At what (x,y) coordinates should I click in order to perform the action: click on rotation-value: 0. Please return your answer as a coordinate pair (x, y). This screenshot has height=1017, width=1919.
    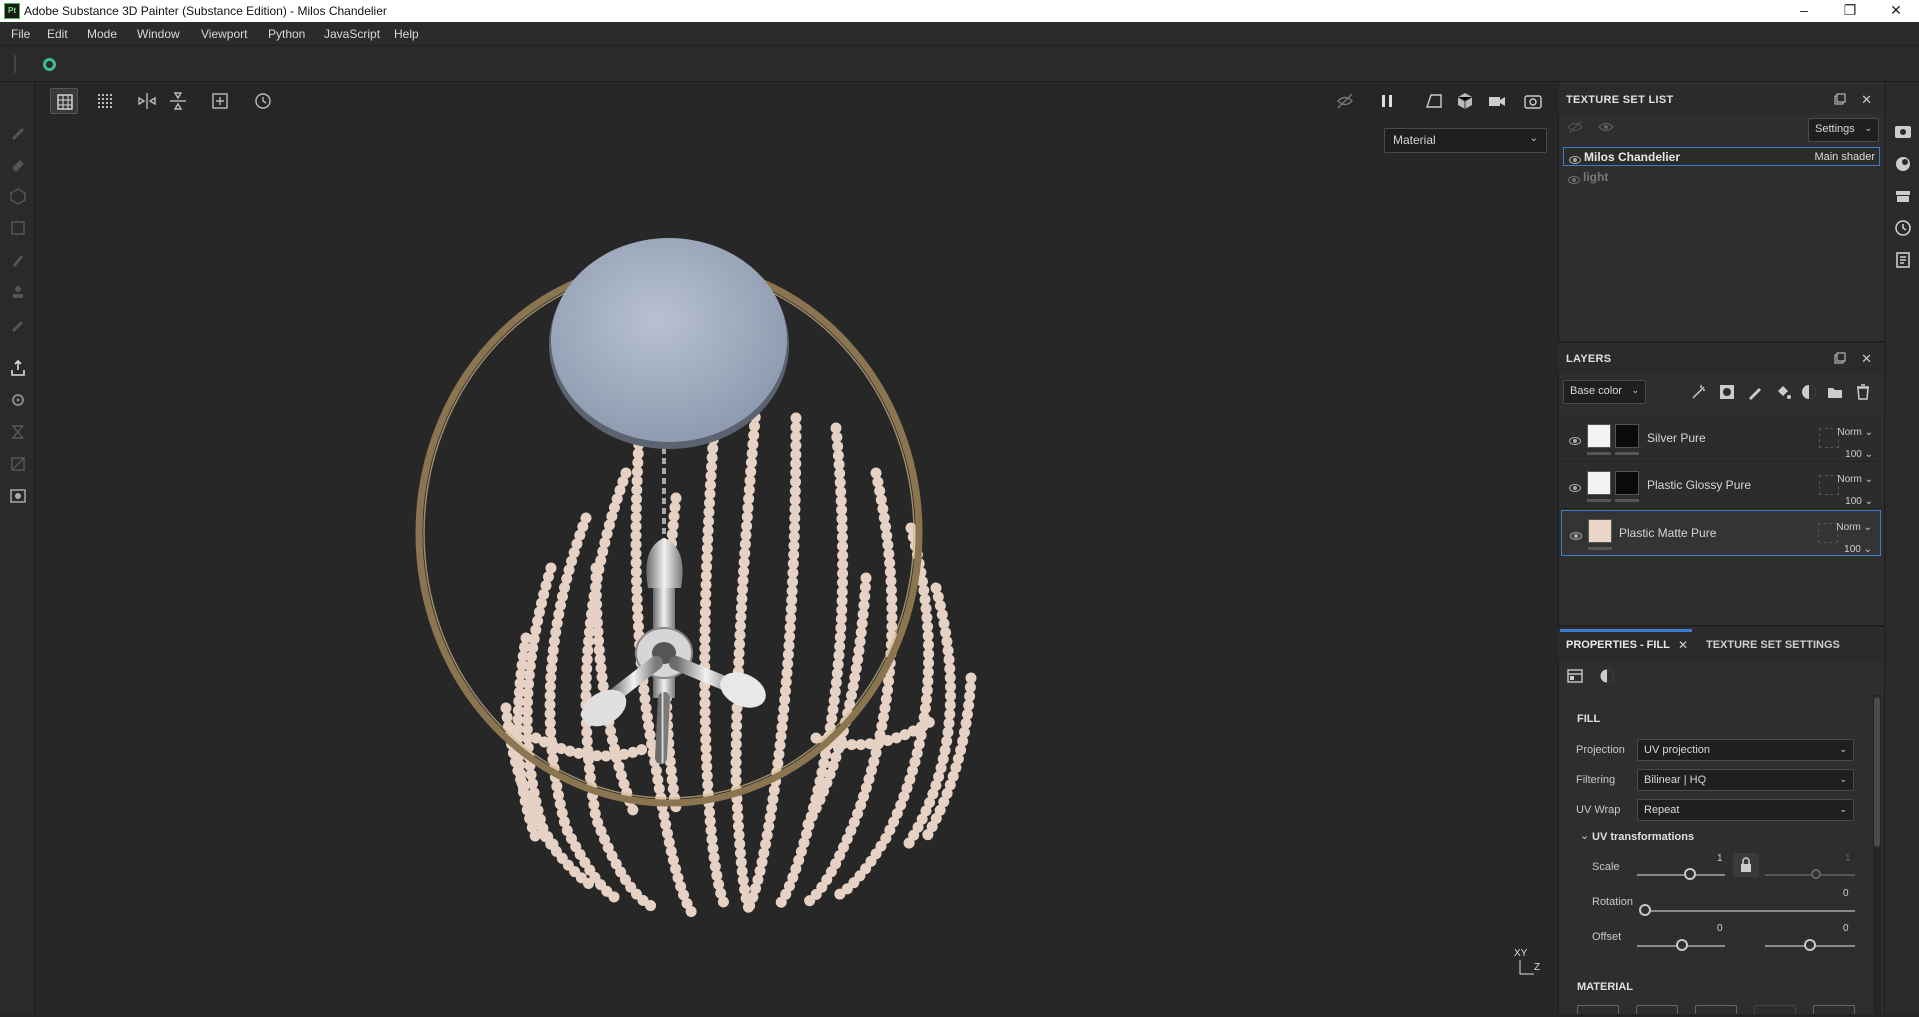
    Looking at the image, I should click on (1846, 893).